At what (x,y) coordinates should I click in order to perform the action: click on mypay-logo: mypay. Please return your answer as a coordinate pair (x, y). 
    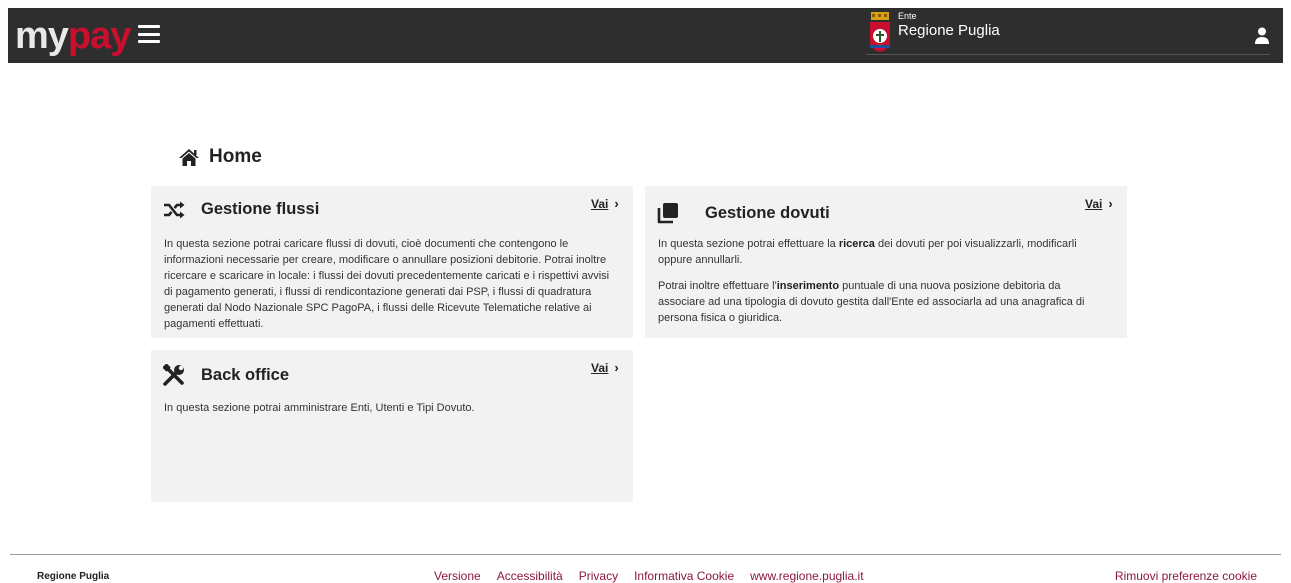
    Looking at the image, I should click on (73, 36).